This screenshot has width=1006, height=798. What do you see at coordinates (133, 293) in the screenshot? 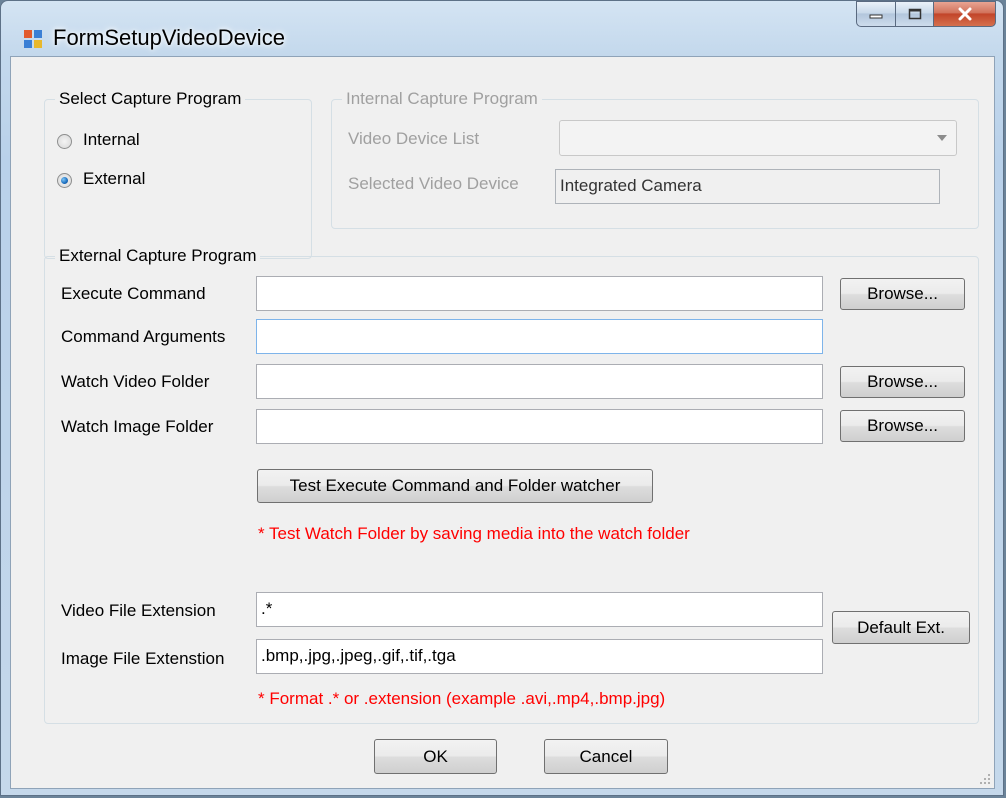
I see `execute-command-label: Execute Command` at bounding box center [133, 293].